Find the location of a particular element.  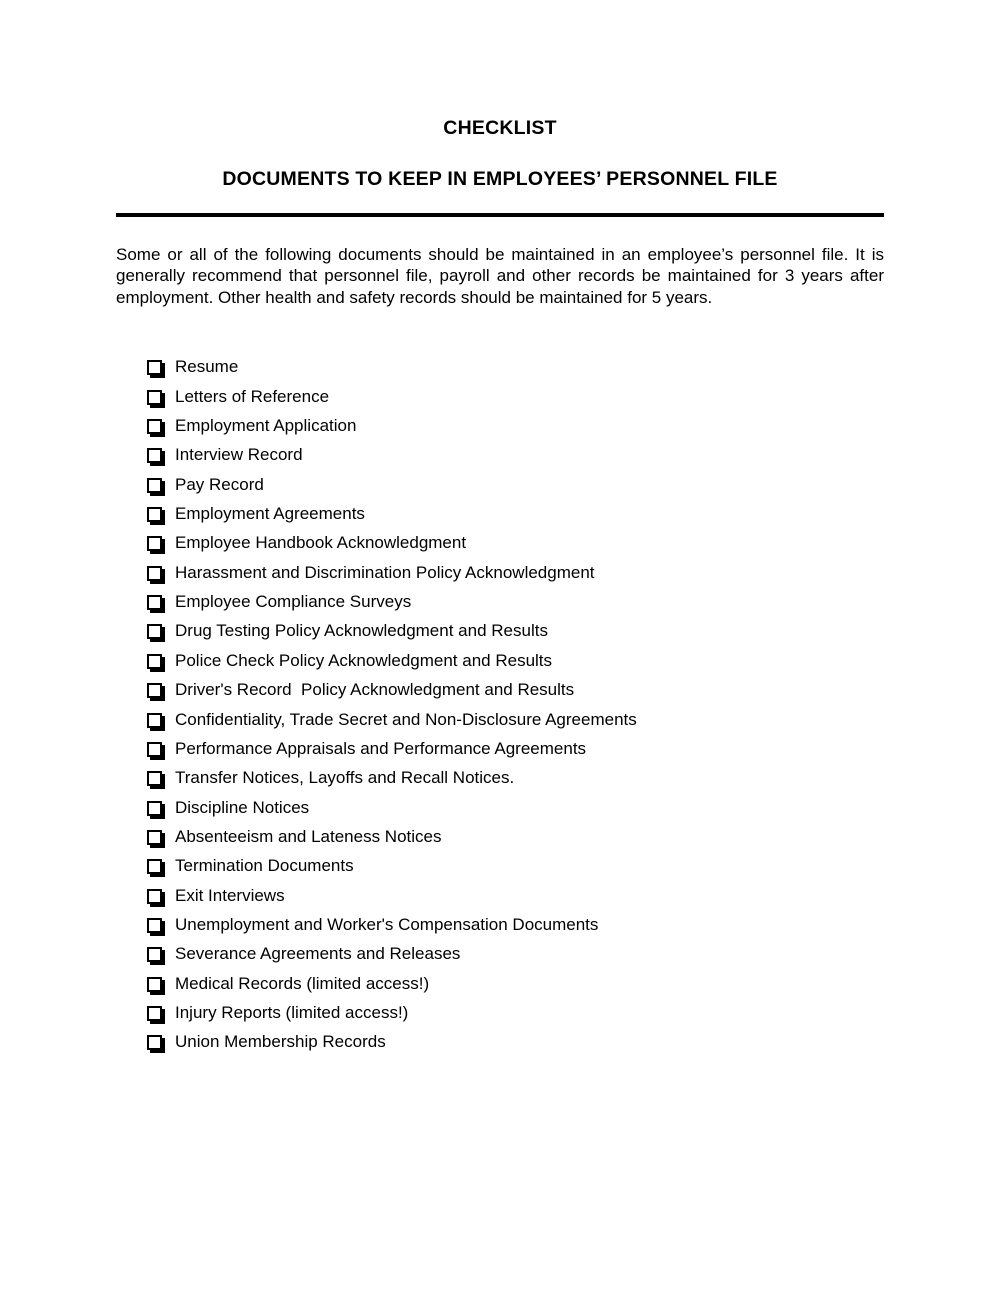

checklist-item-label: Severance Agreements and Releases is located at coordinates (318, 954).